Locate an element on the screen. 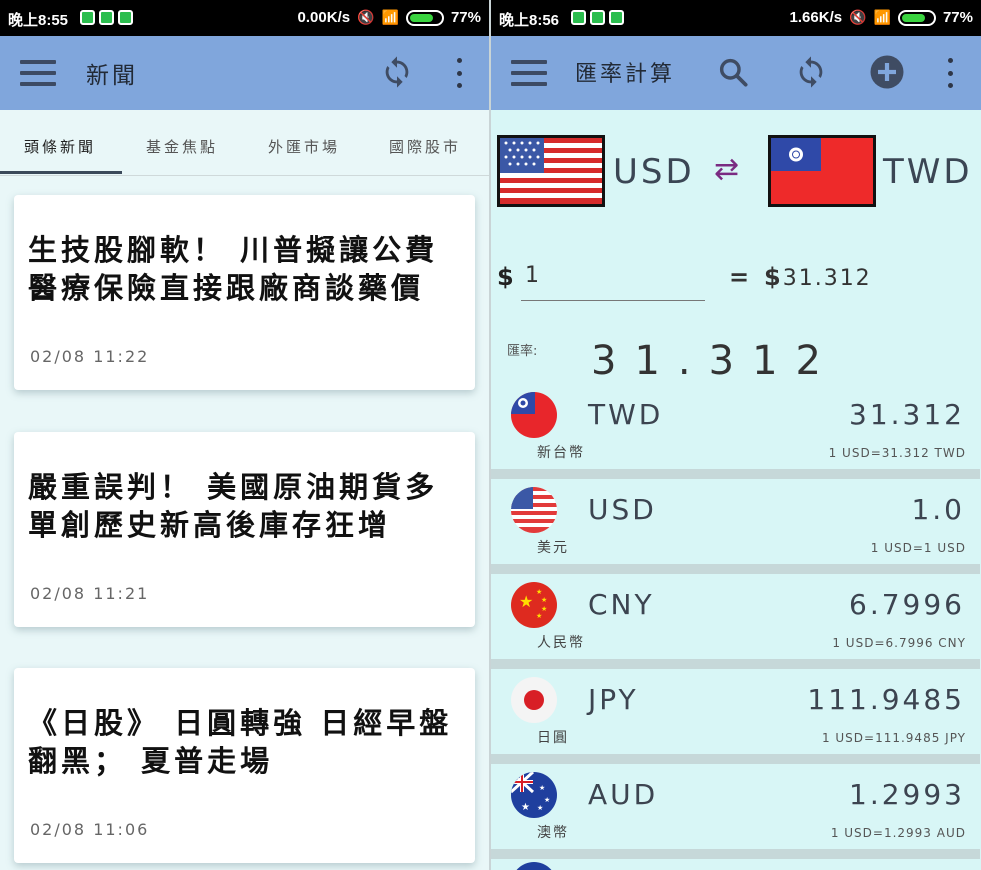  status-time: 晚上8:55 is located at coordinates (38, 20).